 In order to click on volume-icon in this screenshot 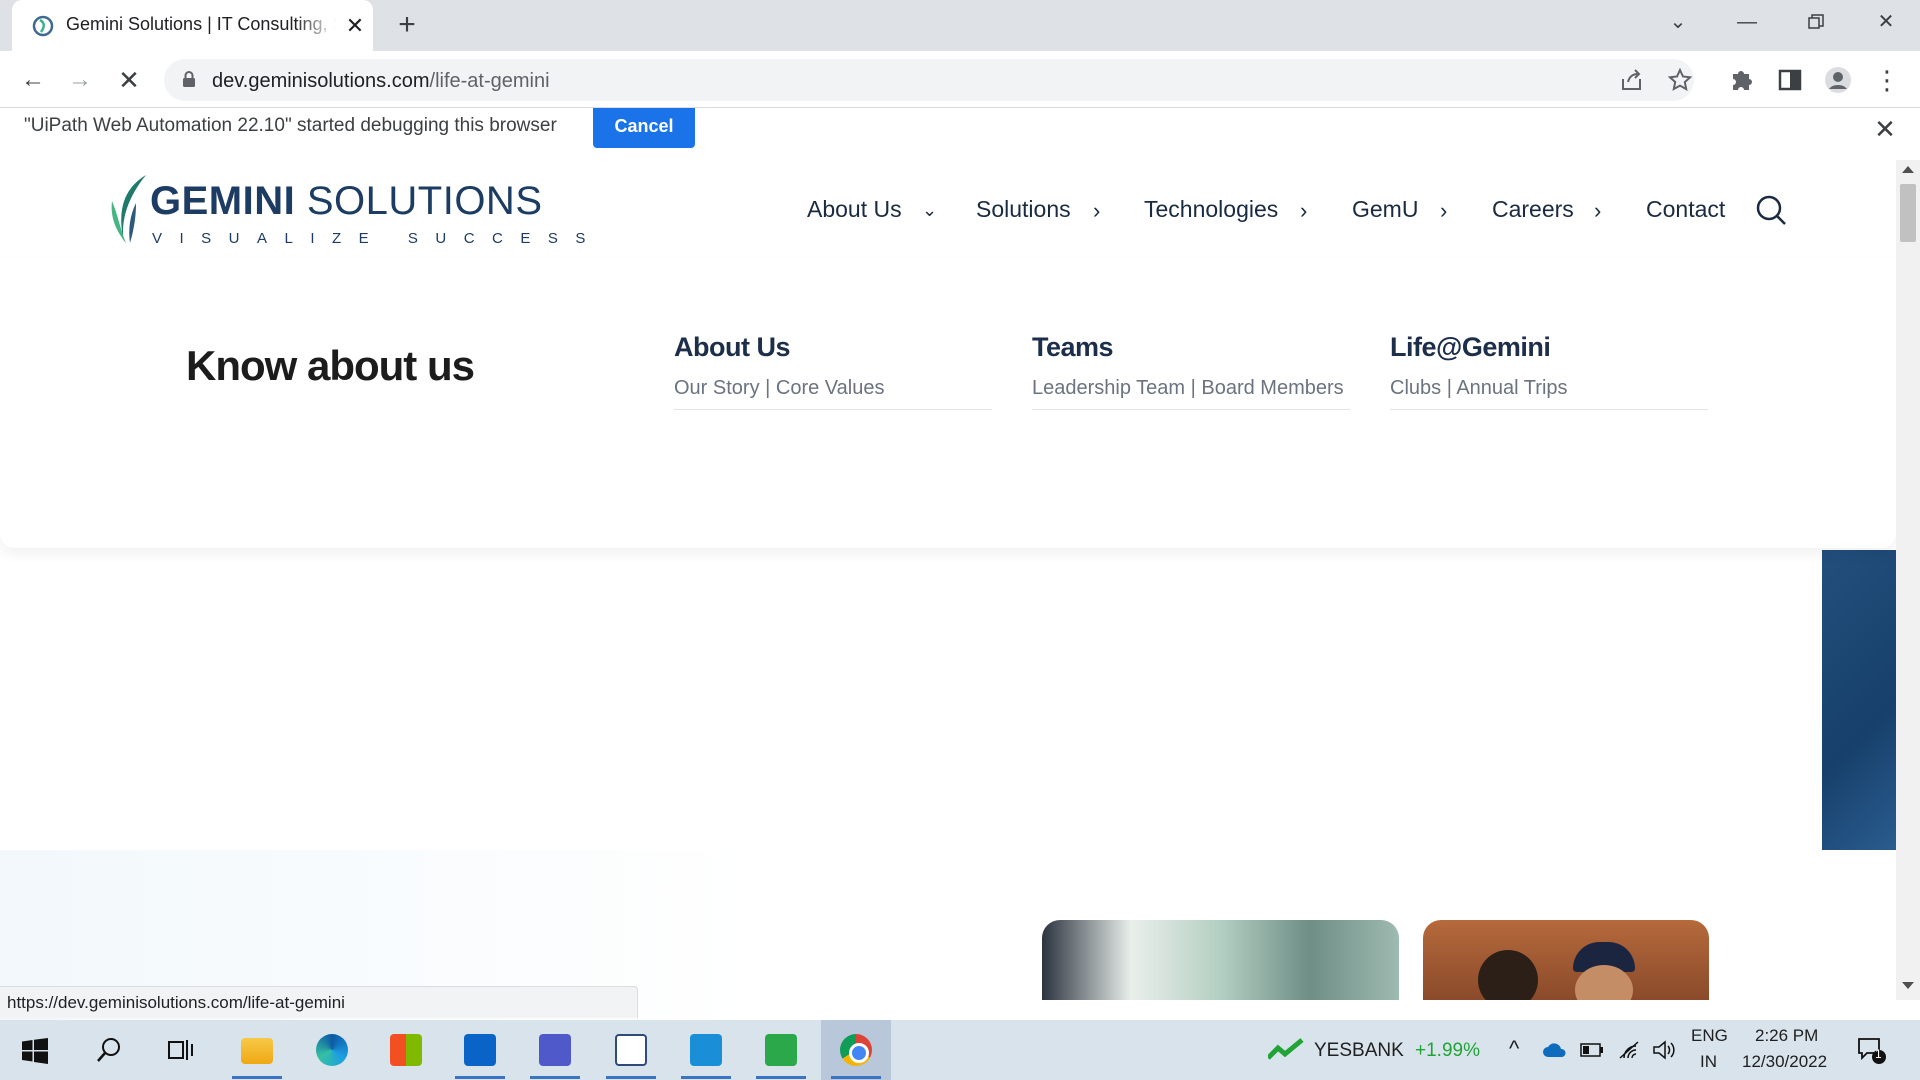, I will do `click(1664, 1050)`.